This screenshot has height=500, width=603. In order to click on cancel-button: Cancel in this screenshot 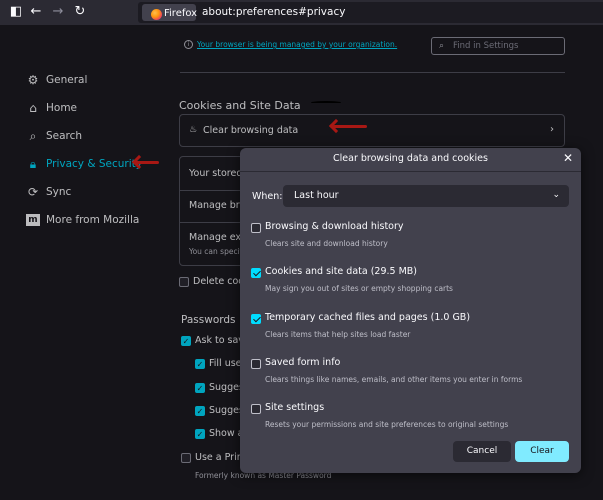, I will do `click(482, 451)`.